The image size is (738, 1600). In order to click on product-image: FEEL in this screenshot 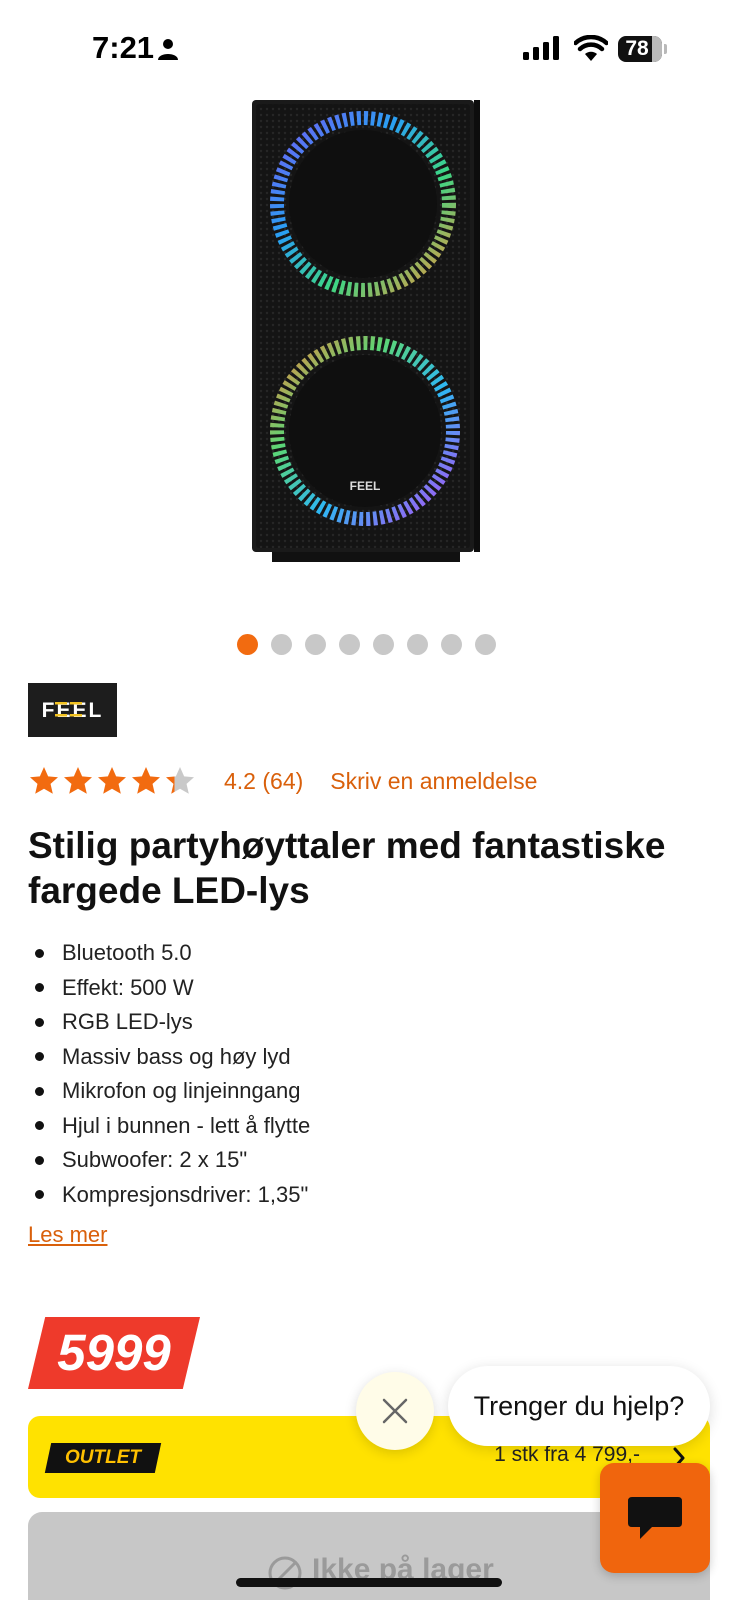, I will do `click(369, 334)`.